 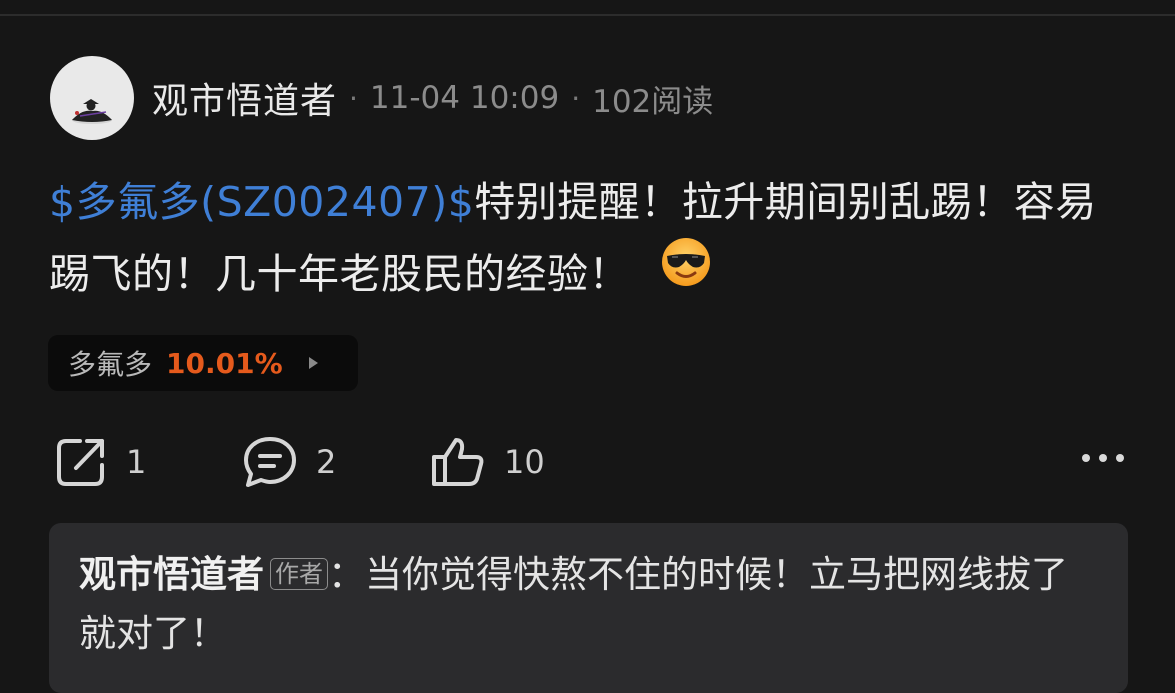 What do you see at coordinates (110, 364) in the screenshot?
I see `stock-tag-name: 多氟多` at bounding box center [110, 364].